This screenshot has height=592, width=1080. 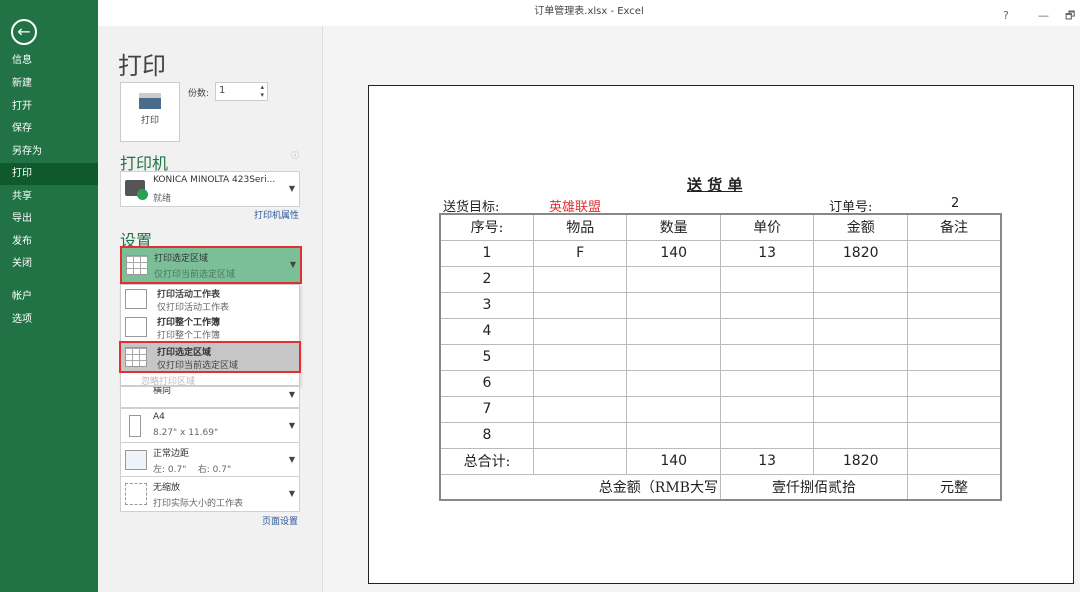 What do you see at coordinates (211, 265) in the screenshot?
I see `print-what-dropdown: 打印选定区域 仅打印当前选定区域 ▼` at bounding box center [211, 265].